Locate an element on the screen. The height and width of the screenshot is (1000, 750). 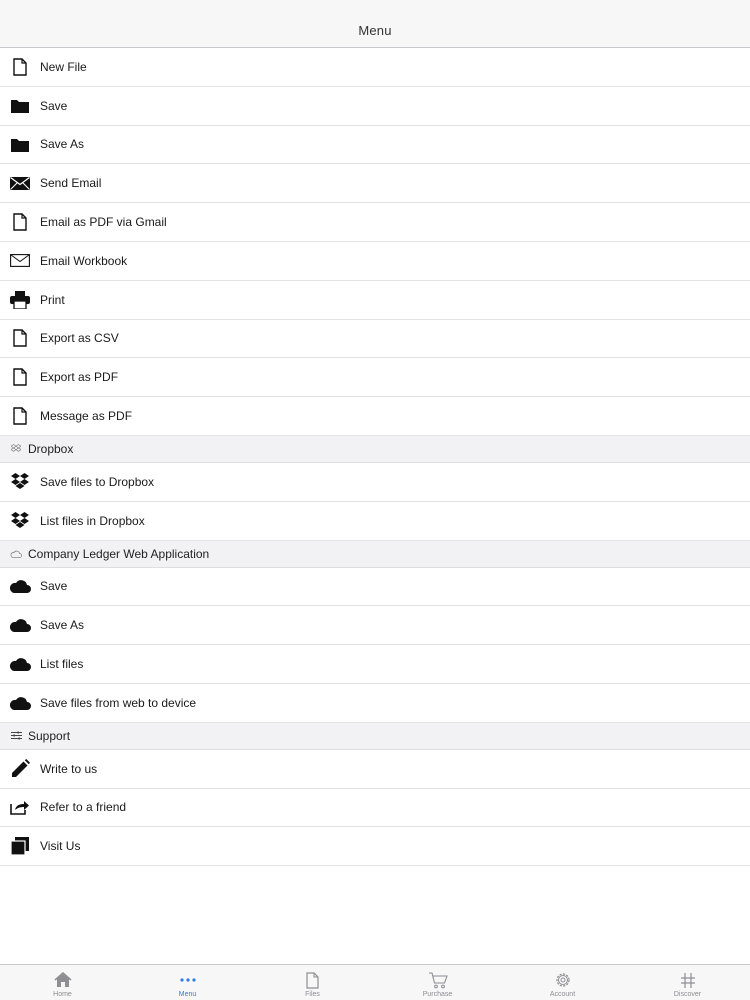
menu-item-label: Save files to Dropbox is located at coordinates (97, 481).